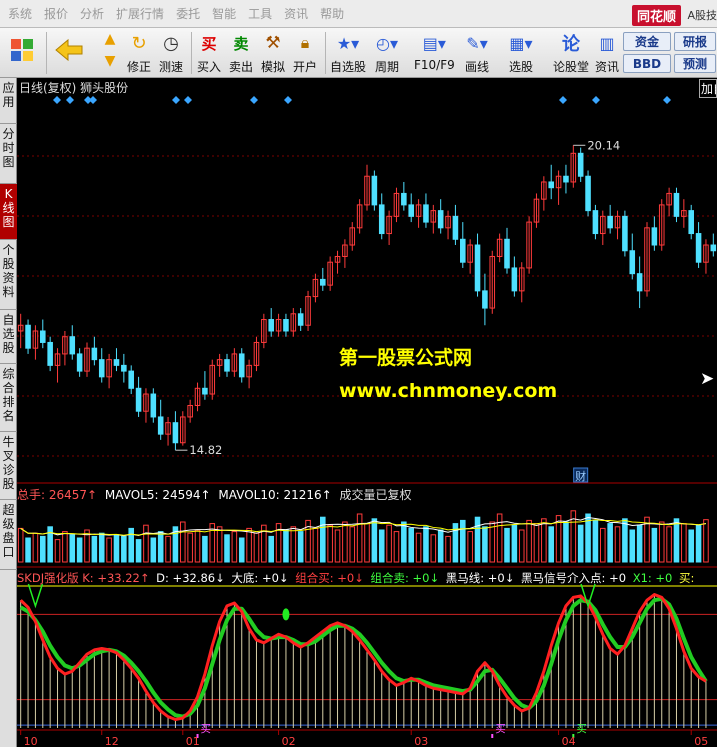 The height and width of the screenshot is (747, 717). Describe the element at coordinates (69, 50) in the screenshot. I see `back-button` at that location.